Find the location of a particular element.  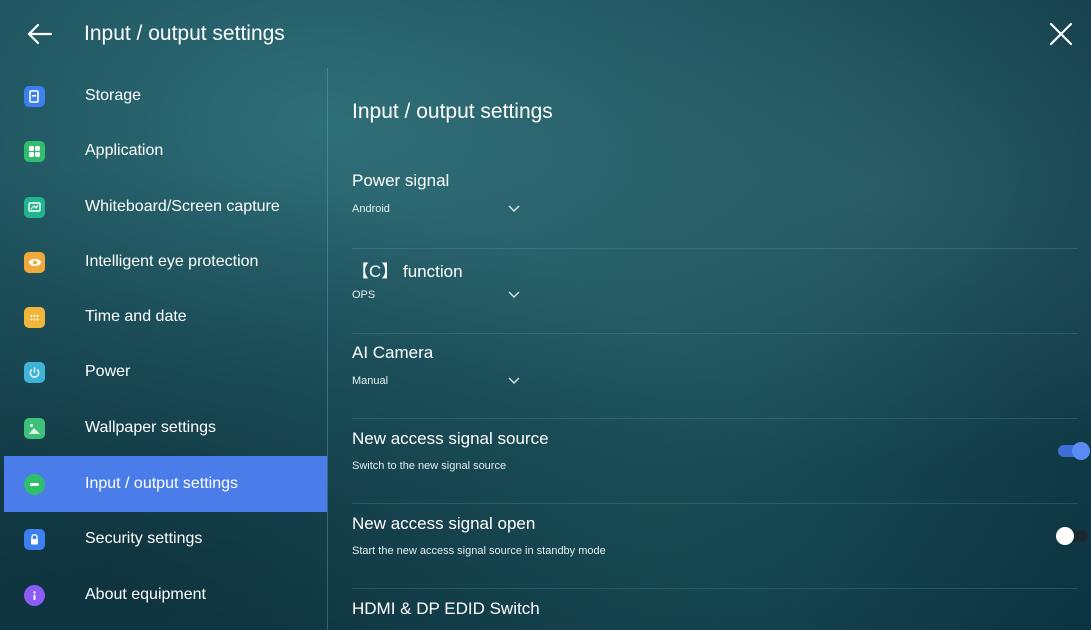

toggle-switch-off is located at coordinates (1072, 536).